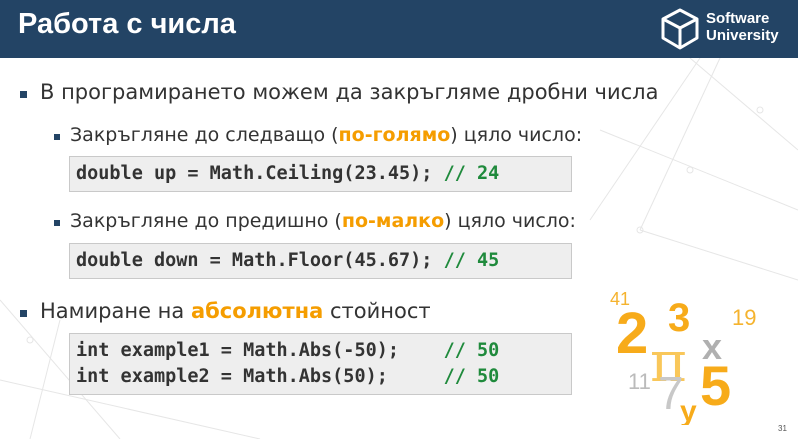 The image size is (798, 439). What do you see at coordinates (738, 18) in the screenshot?
I see `logo-line-1: Software` at bounding box center [738, 18].